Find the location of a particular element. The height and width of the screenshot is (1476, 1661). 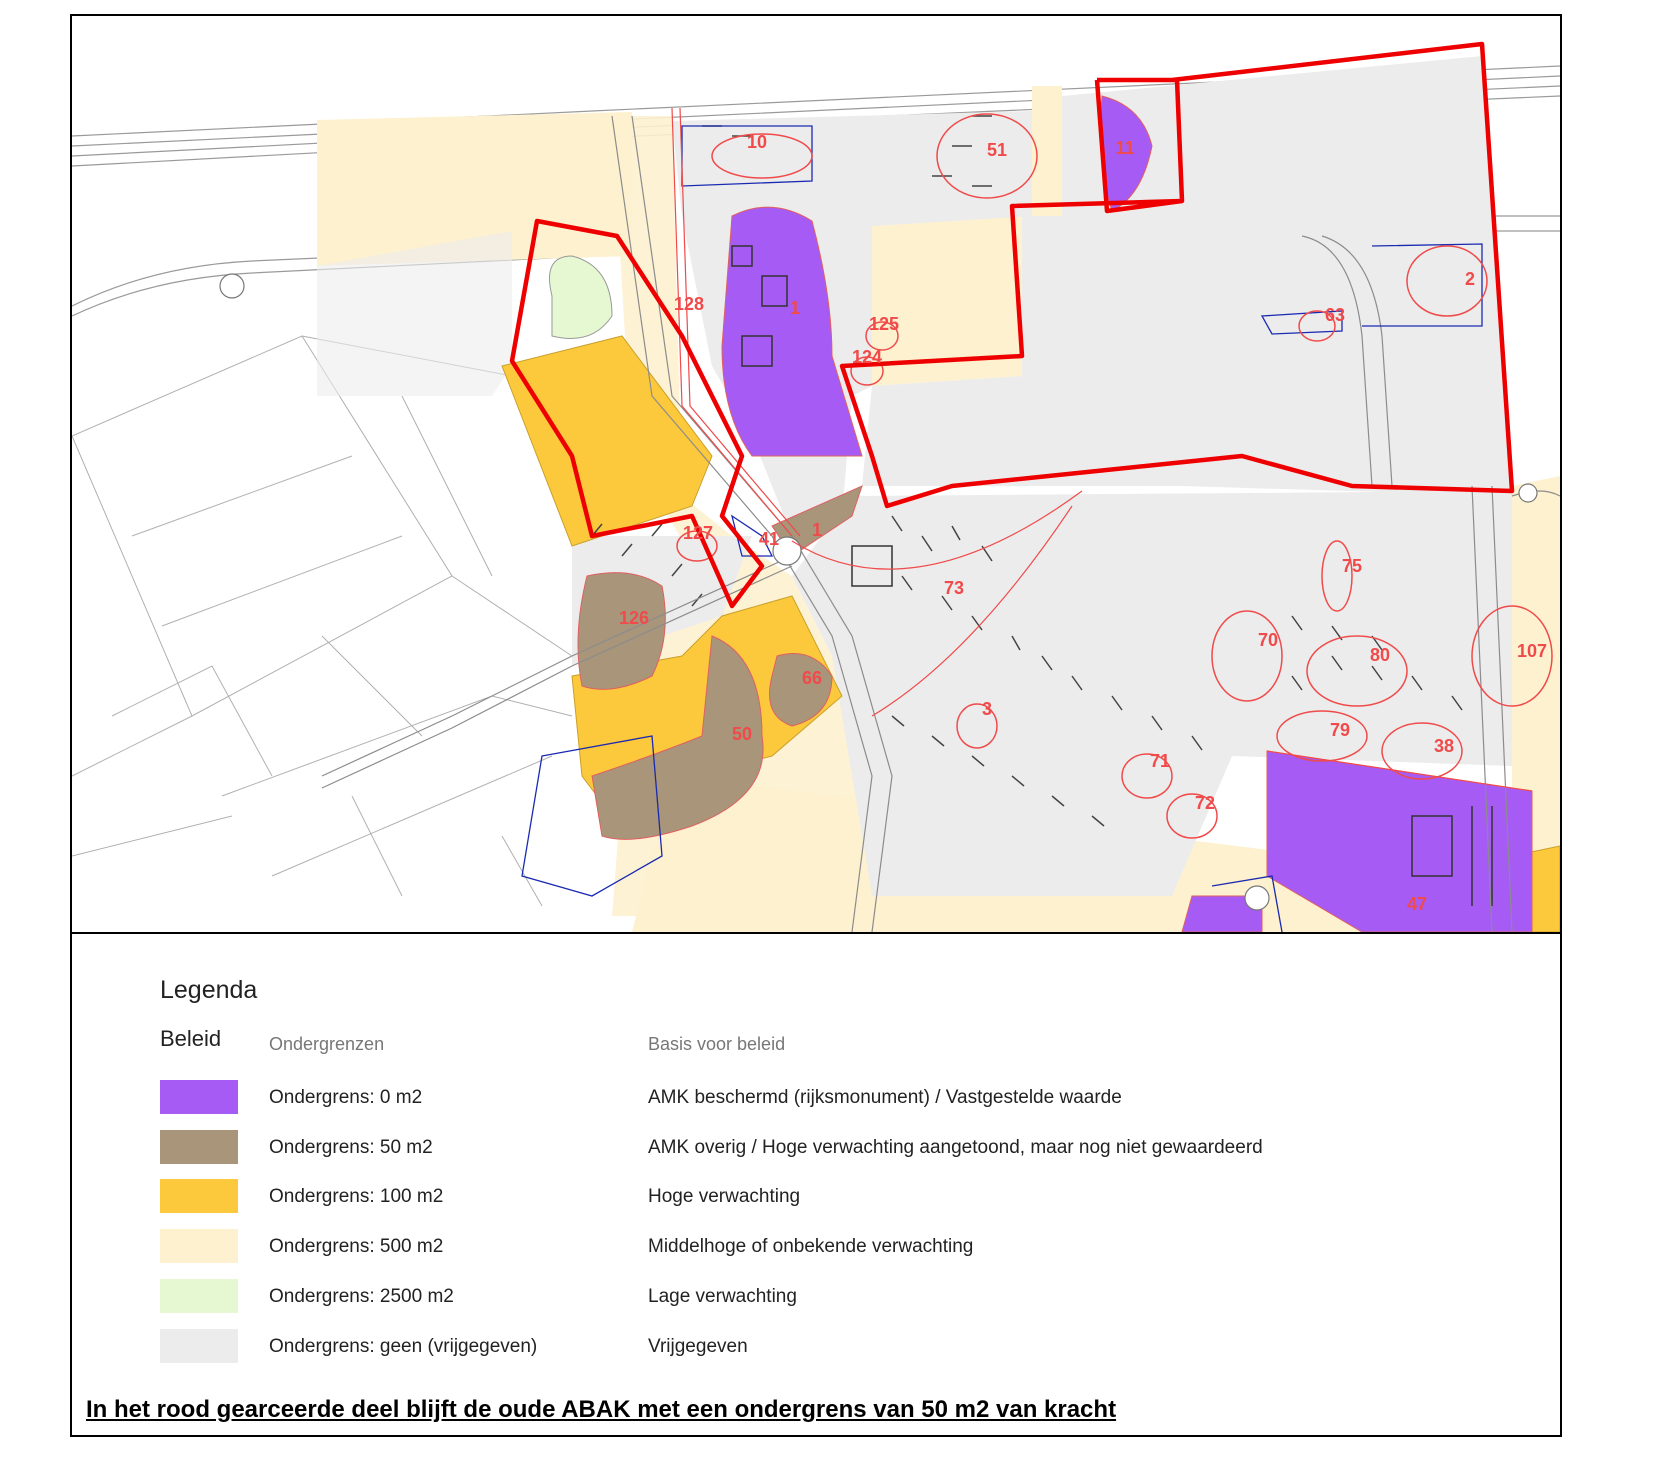

zone-label: 70 is located at coordinates (1268, 640).